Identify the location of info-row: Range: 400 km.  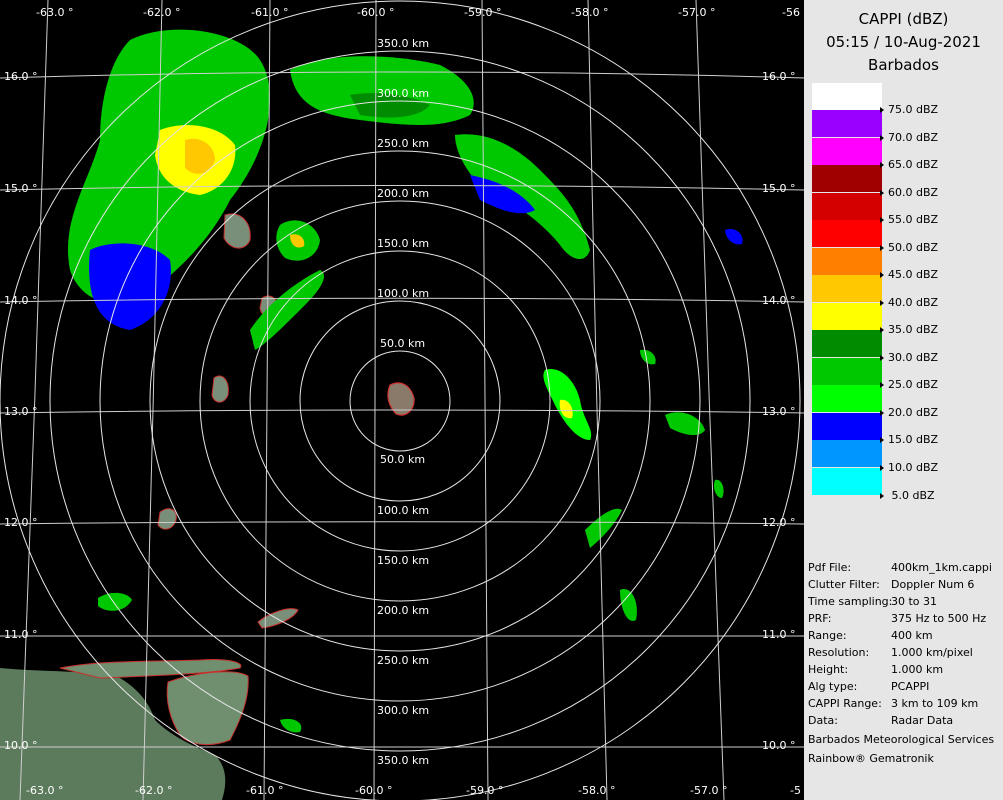
(870, 635).